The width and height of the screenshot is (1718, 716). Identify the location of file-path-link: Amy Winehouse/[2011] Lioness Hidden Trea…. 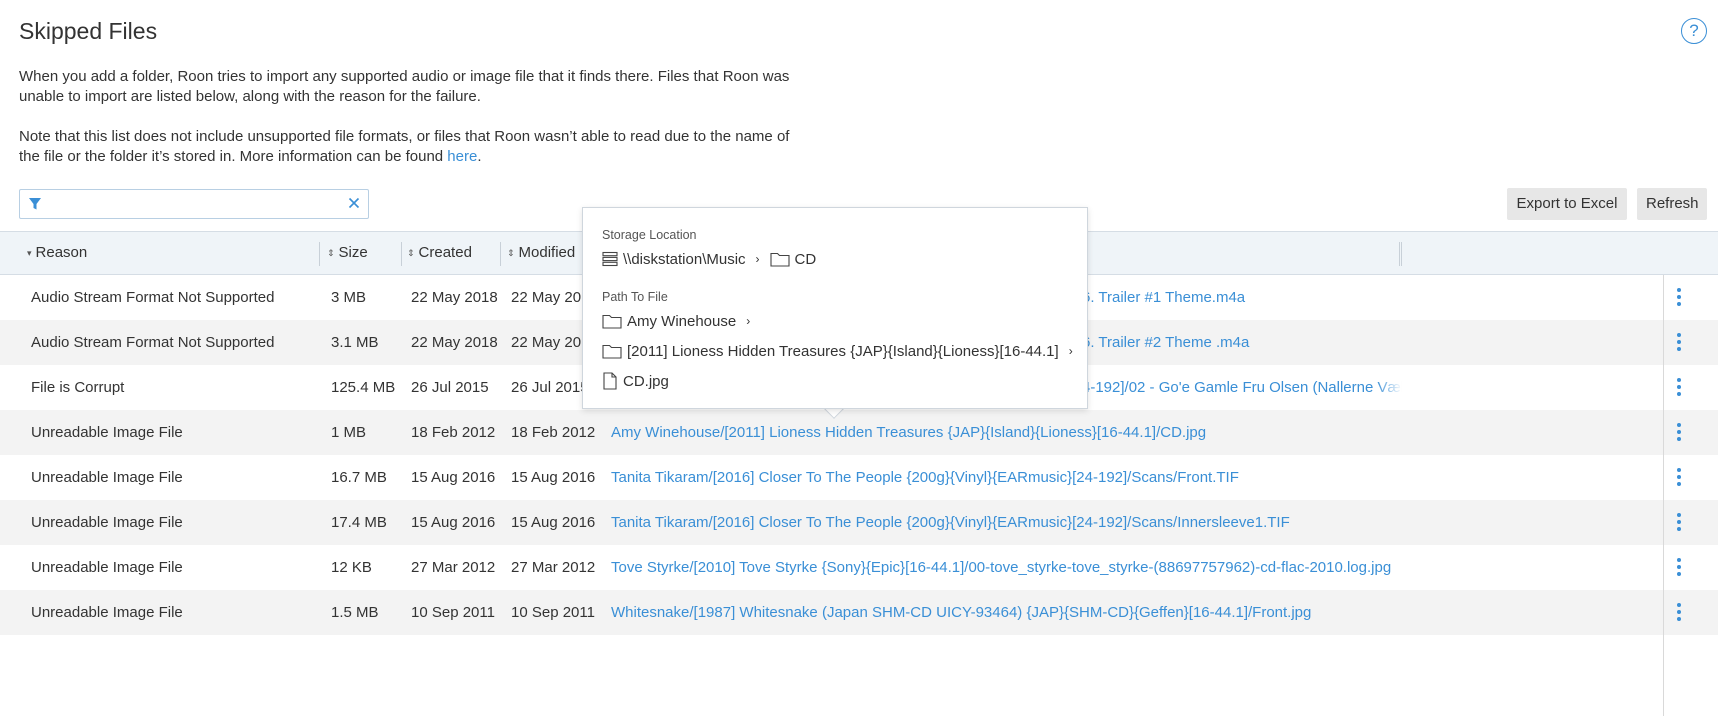
(1006, 432).